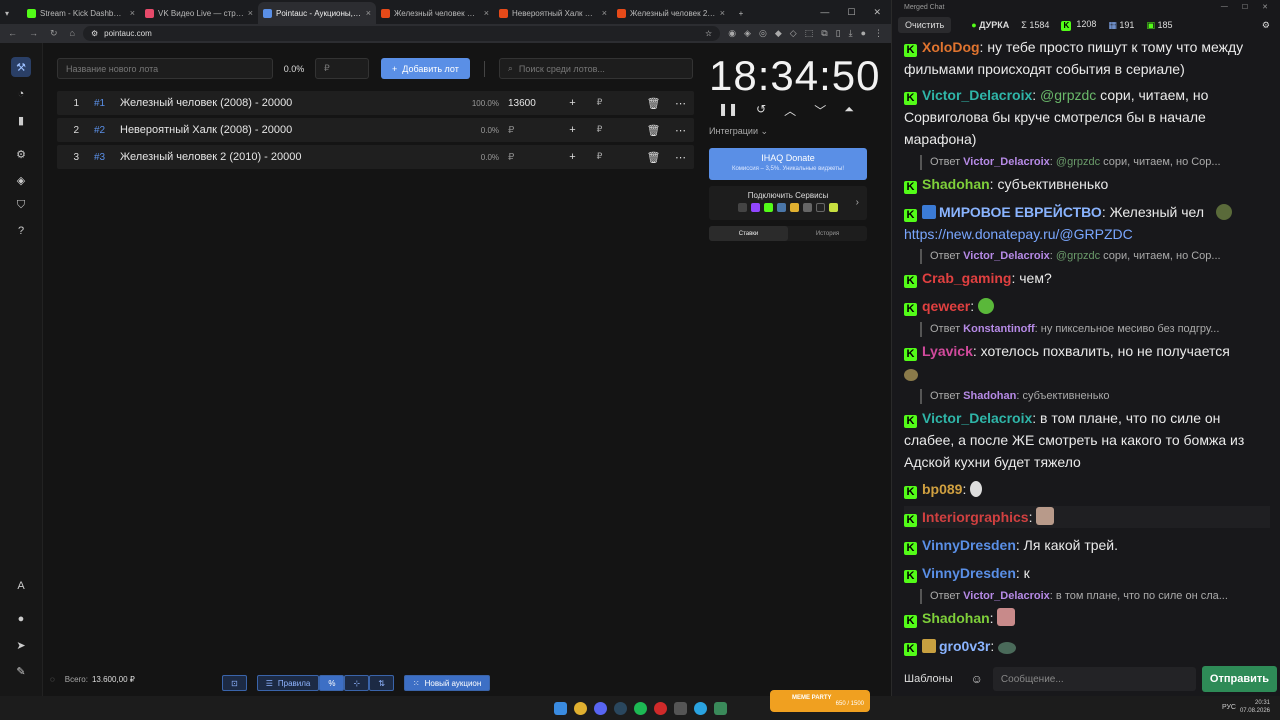  What do you see at coordinates (778, 33) in the screenshot?
I see `extension-icon: ◆` at bounding box center [778, 33].